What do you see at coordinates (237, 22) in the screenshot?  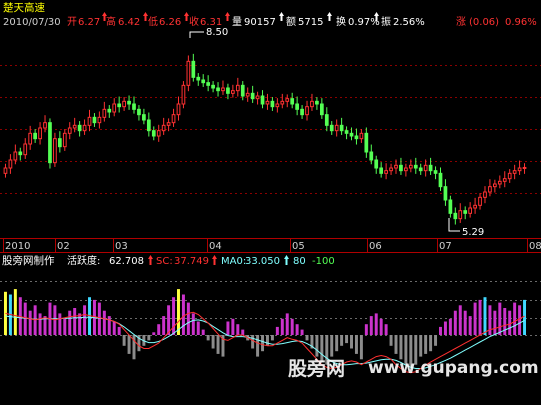 I see `volume-label: 量` at bounding box center [237, 22].